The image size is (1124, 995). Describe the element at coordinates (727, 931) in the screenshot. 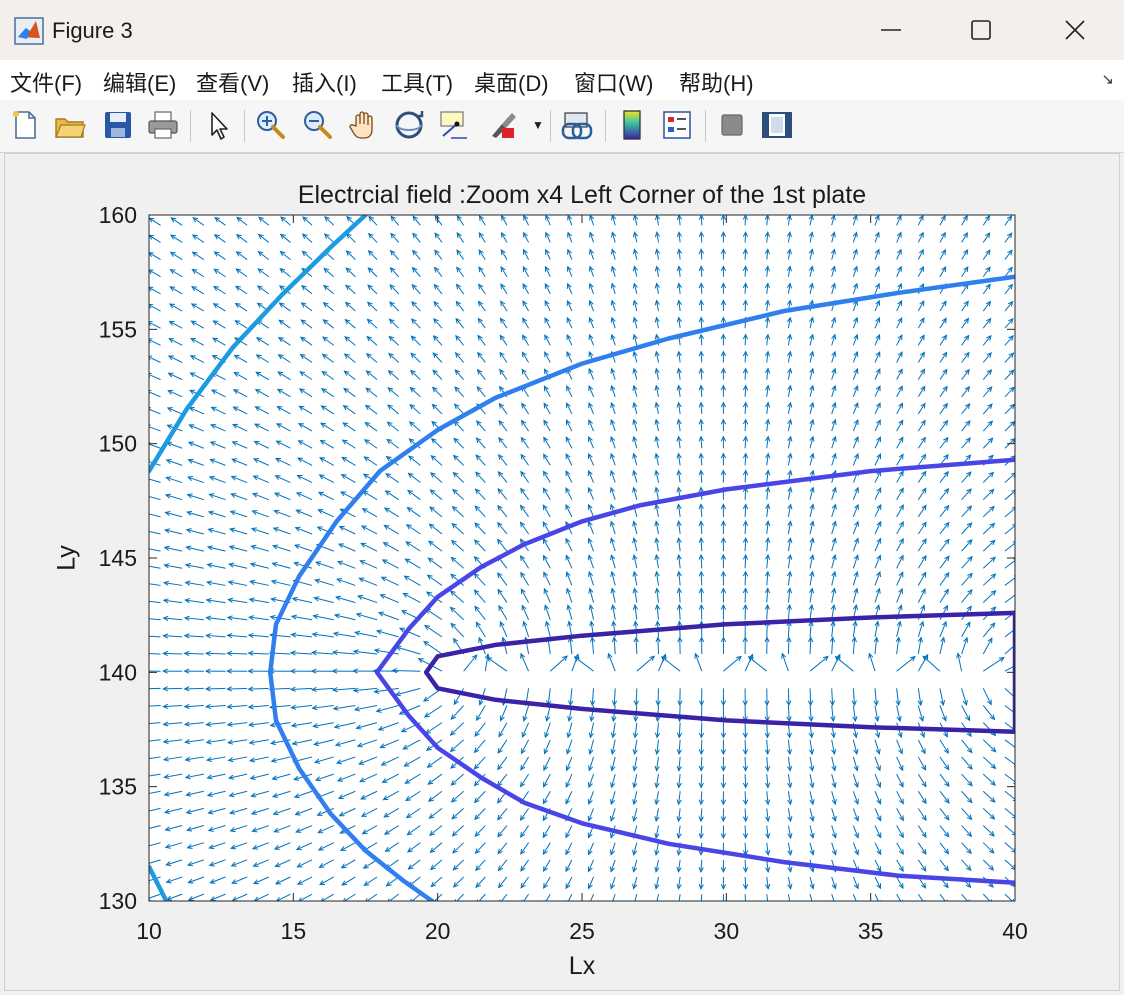

I see `x-tick-label: 30` at that location.